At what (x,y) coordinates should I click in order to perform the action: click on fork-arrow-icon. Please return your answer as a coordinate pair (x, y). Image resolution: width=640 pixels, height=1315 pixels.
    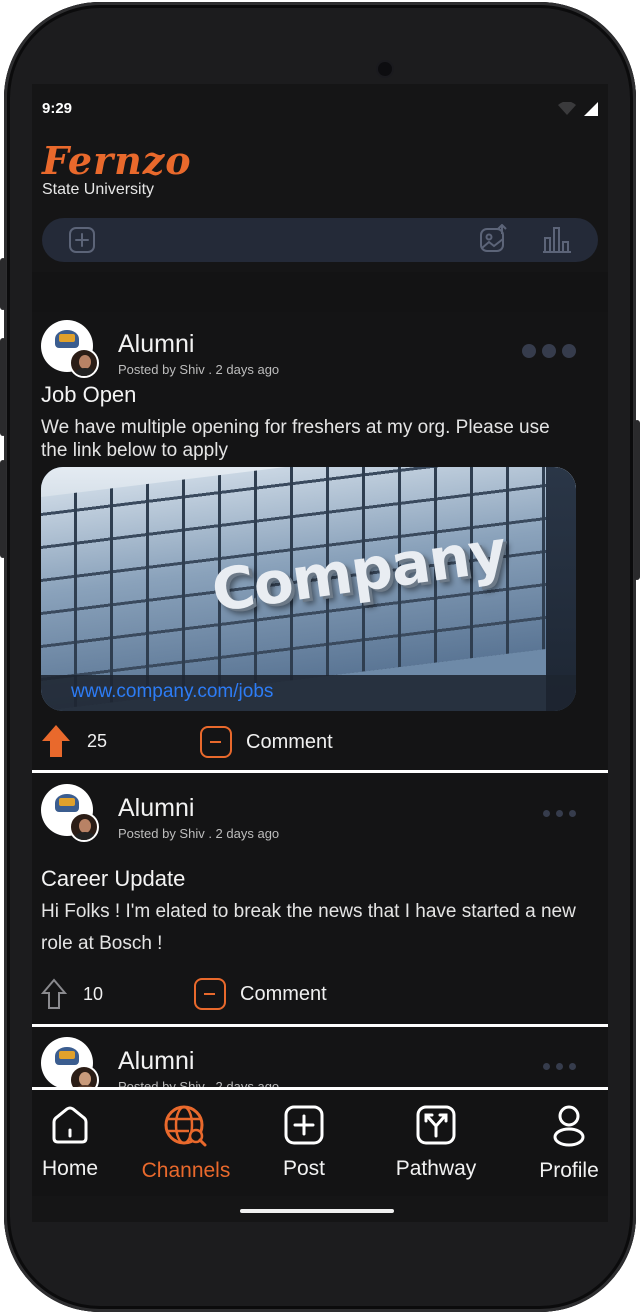
    Looking at the image, I should click on (436, 1125).